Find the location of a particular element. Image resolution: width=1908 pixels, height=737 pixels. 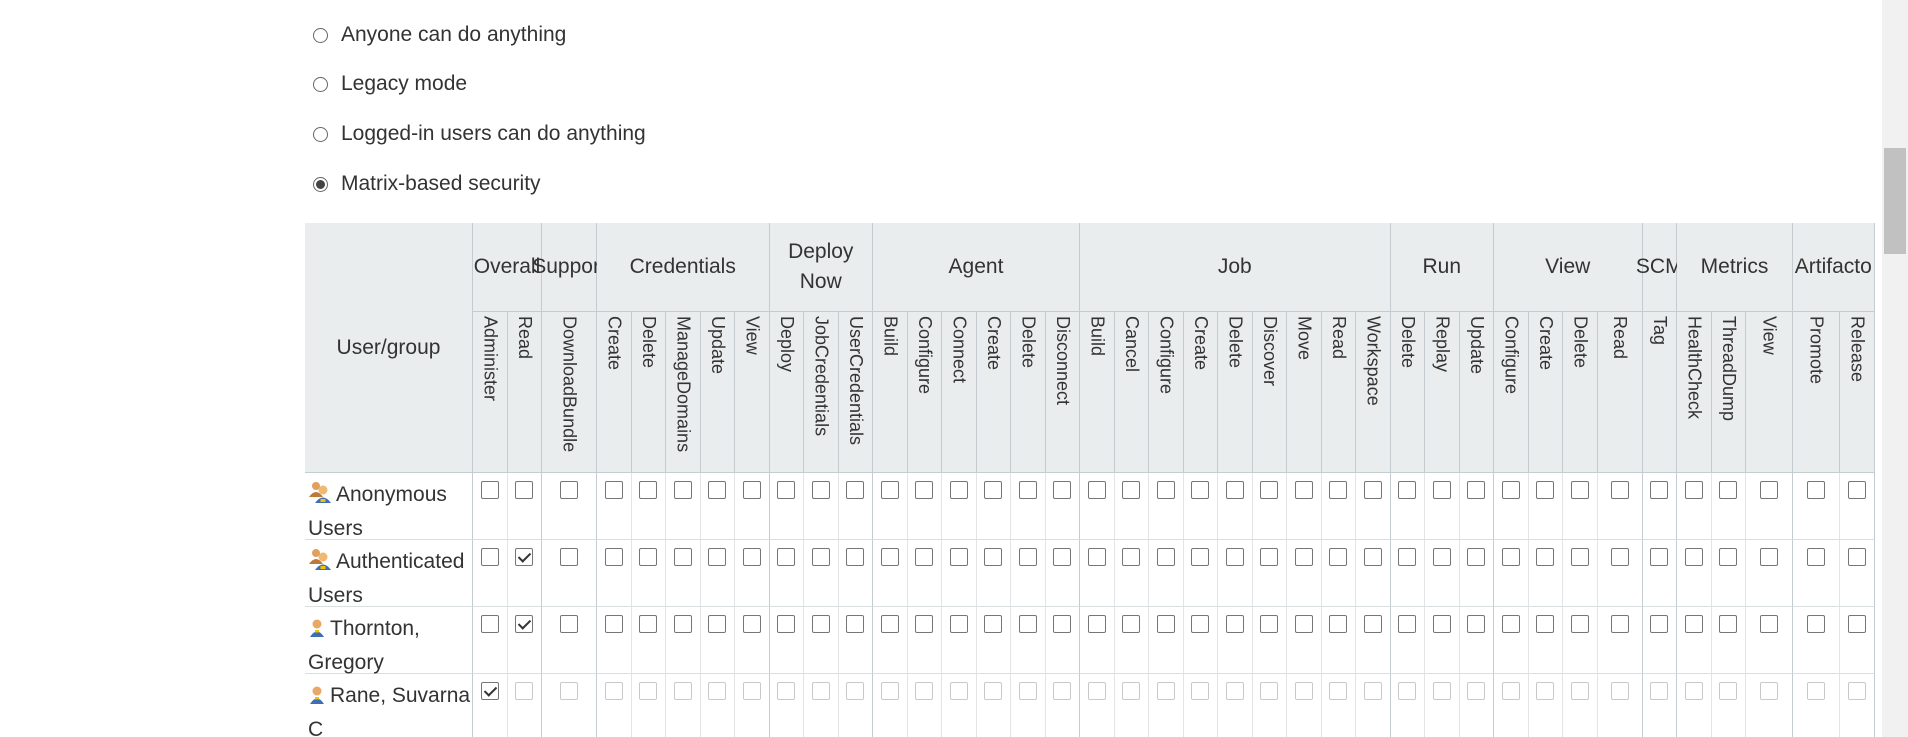

scrollbar-thumb is located at coordinates (1895, 201).